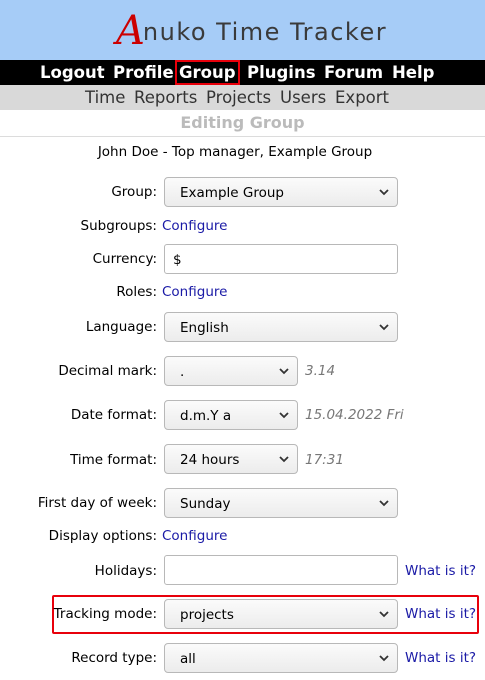  Describe the element at coordinates (281, 259) in the screenshot. I see `currency-input: $` at that location.